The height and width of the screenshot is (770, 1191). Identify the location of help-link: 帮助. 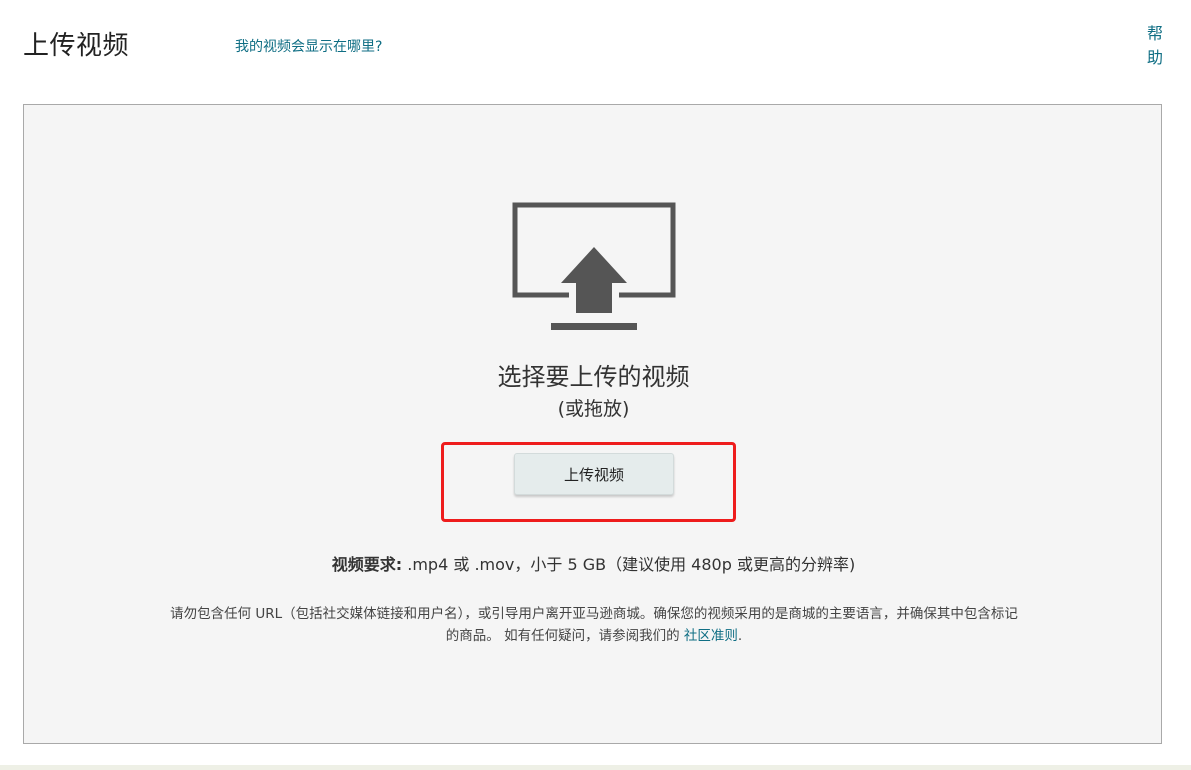
(1155, 46).